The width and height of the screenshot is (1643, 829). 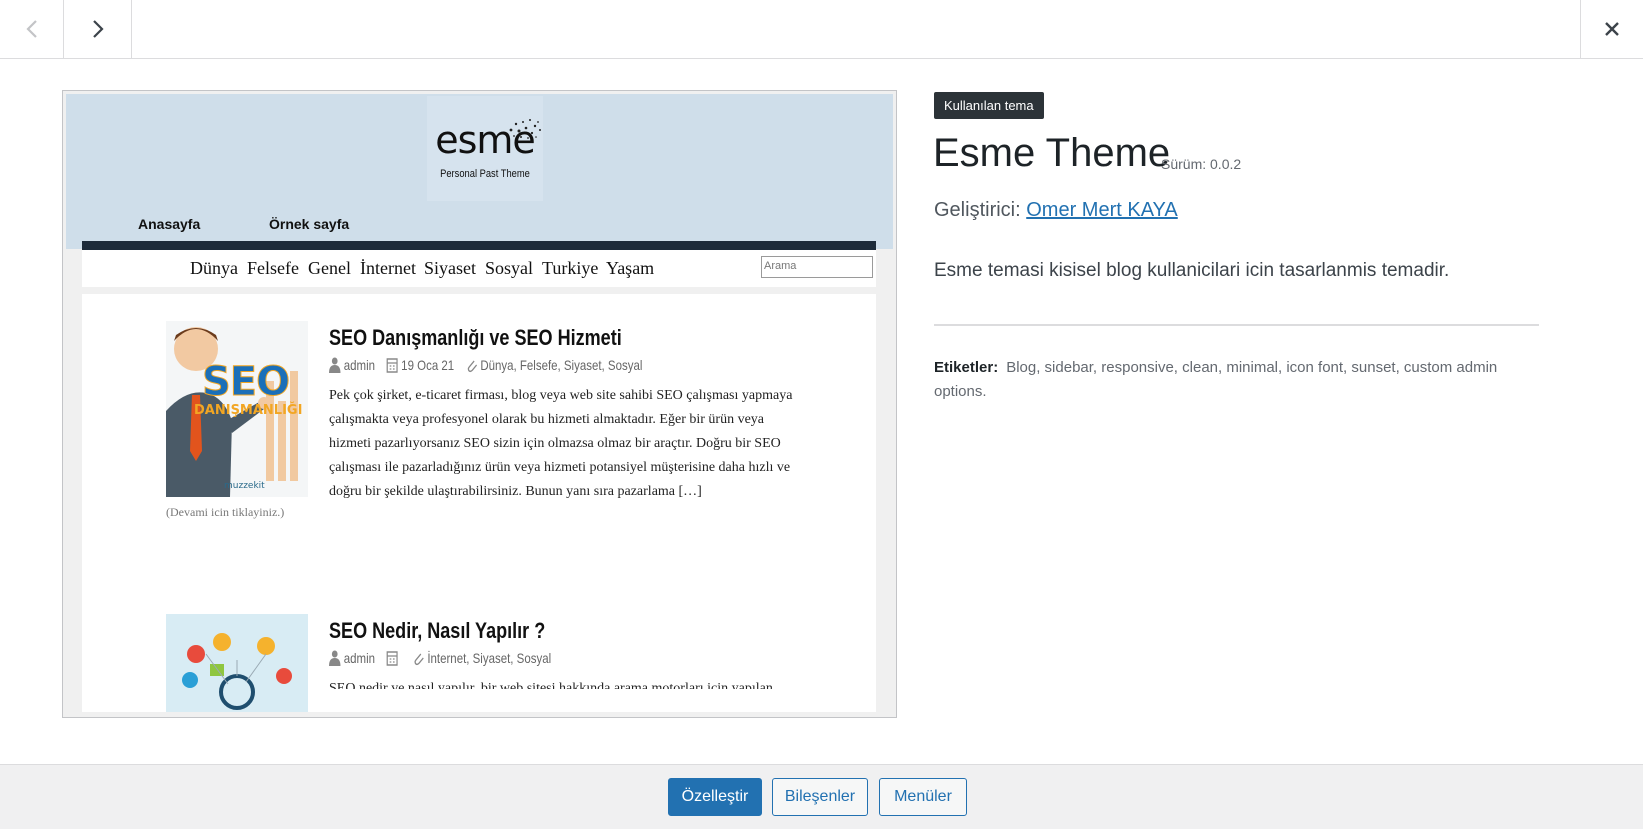 I want to click on screenshot-category: Sosyal, so click(x=509, y=268).